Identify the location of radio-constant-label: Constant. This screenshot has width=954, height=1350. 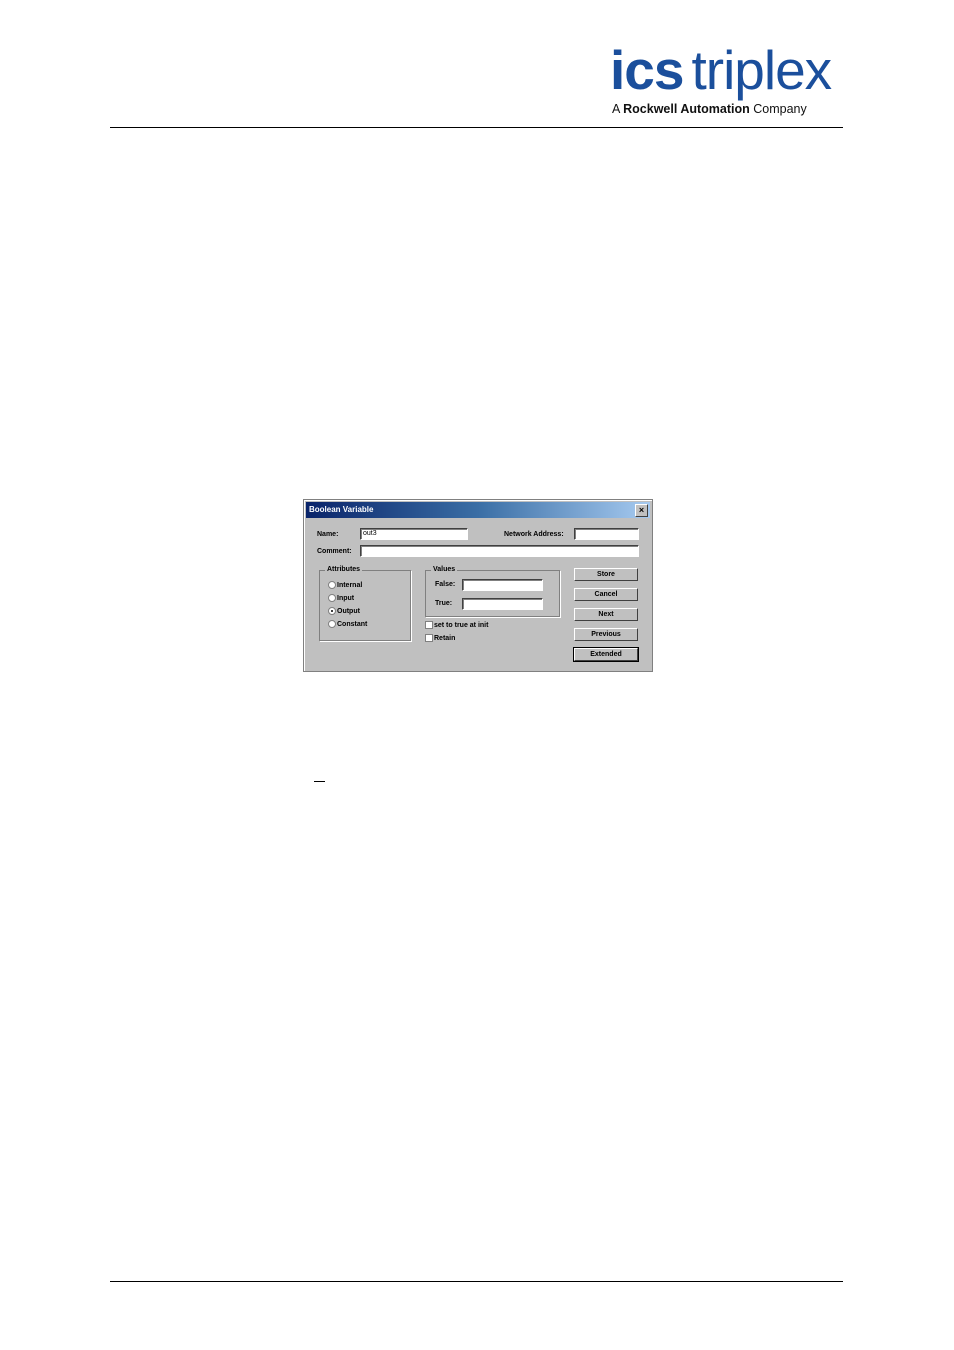
(352, 624).